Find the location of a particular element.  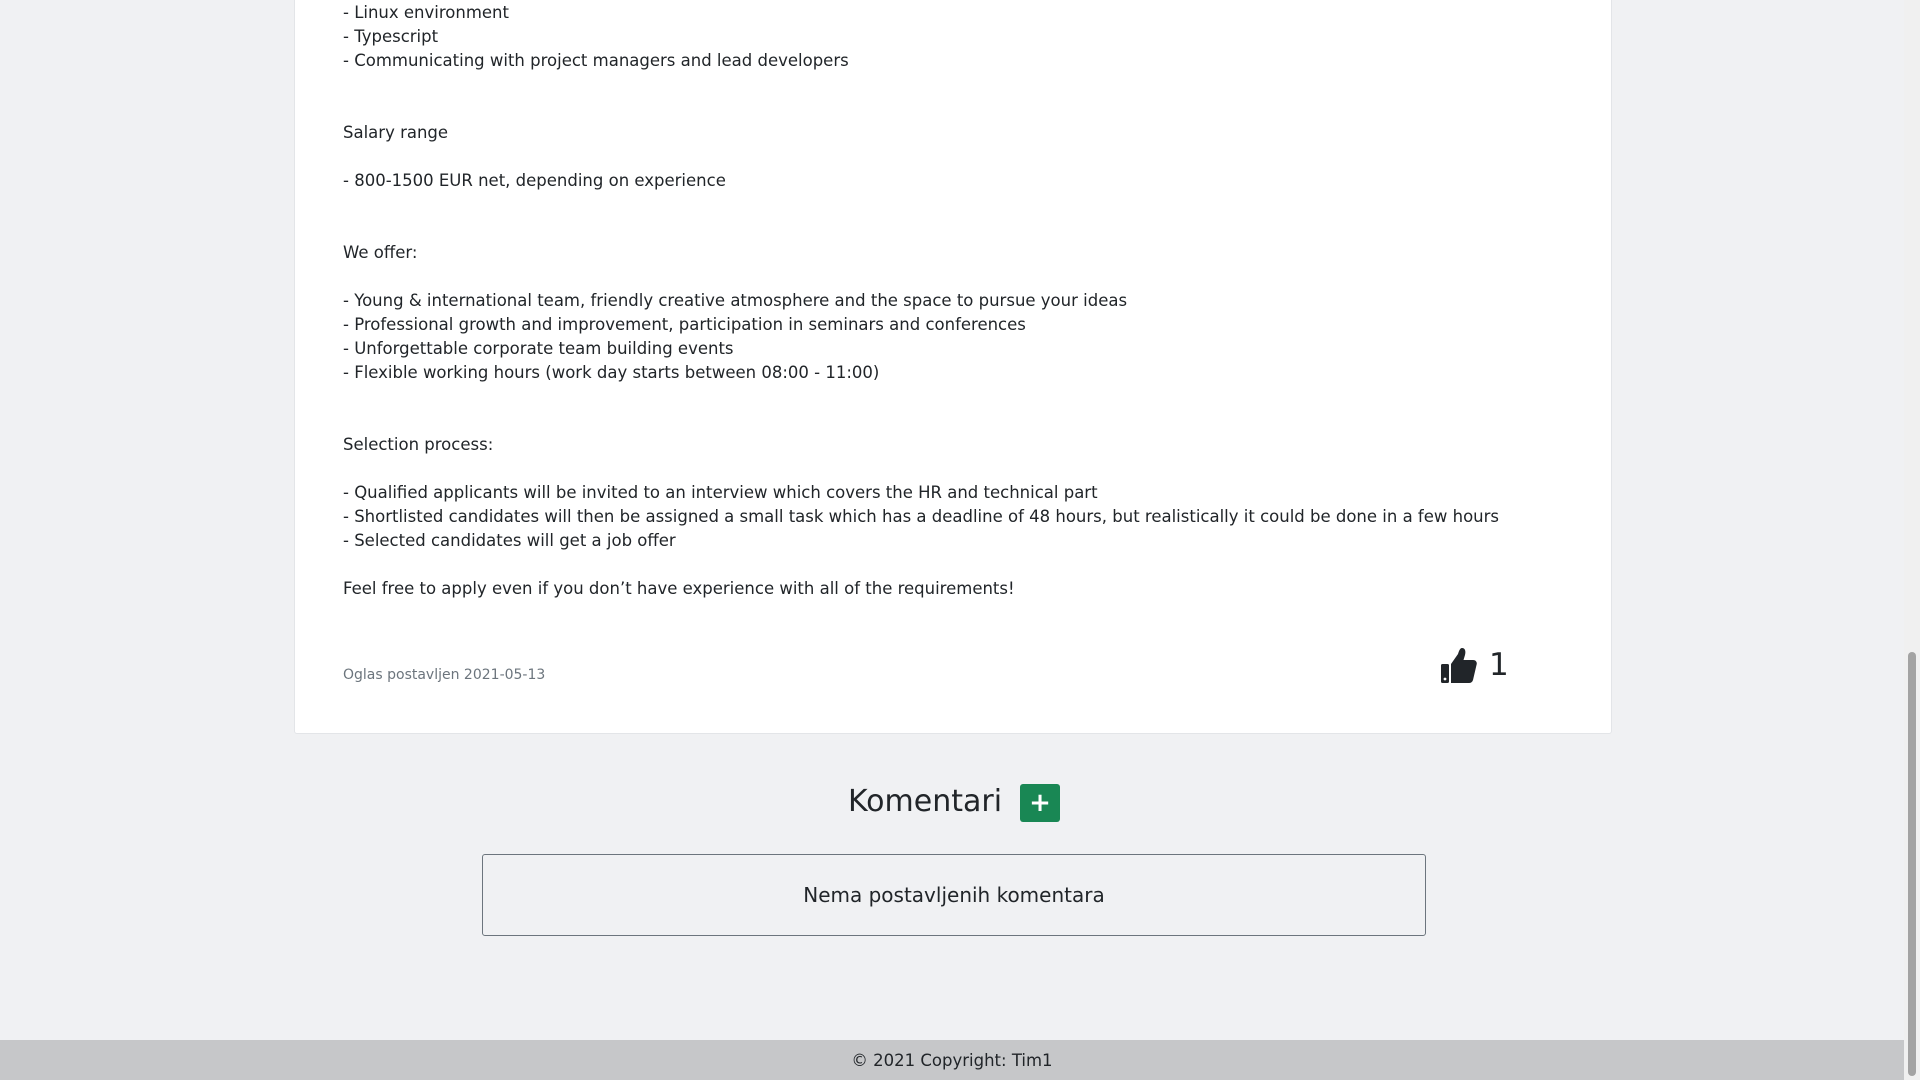

footer: © 2021 Copyright: Tim1 is located at coordinates (952, 1060).